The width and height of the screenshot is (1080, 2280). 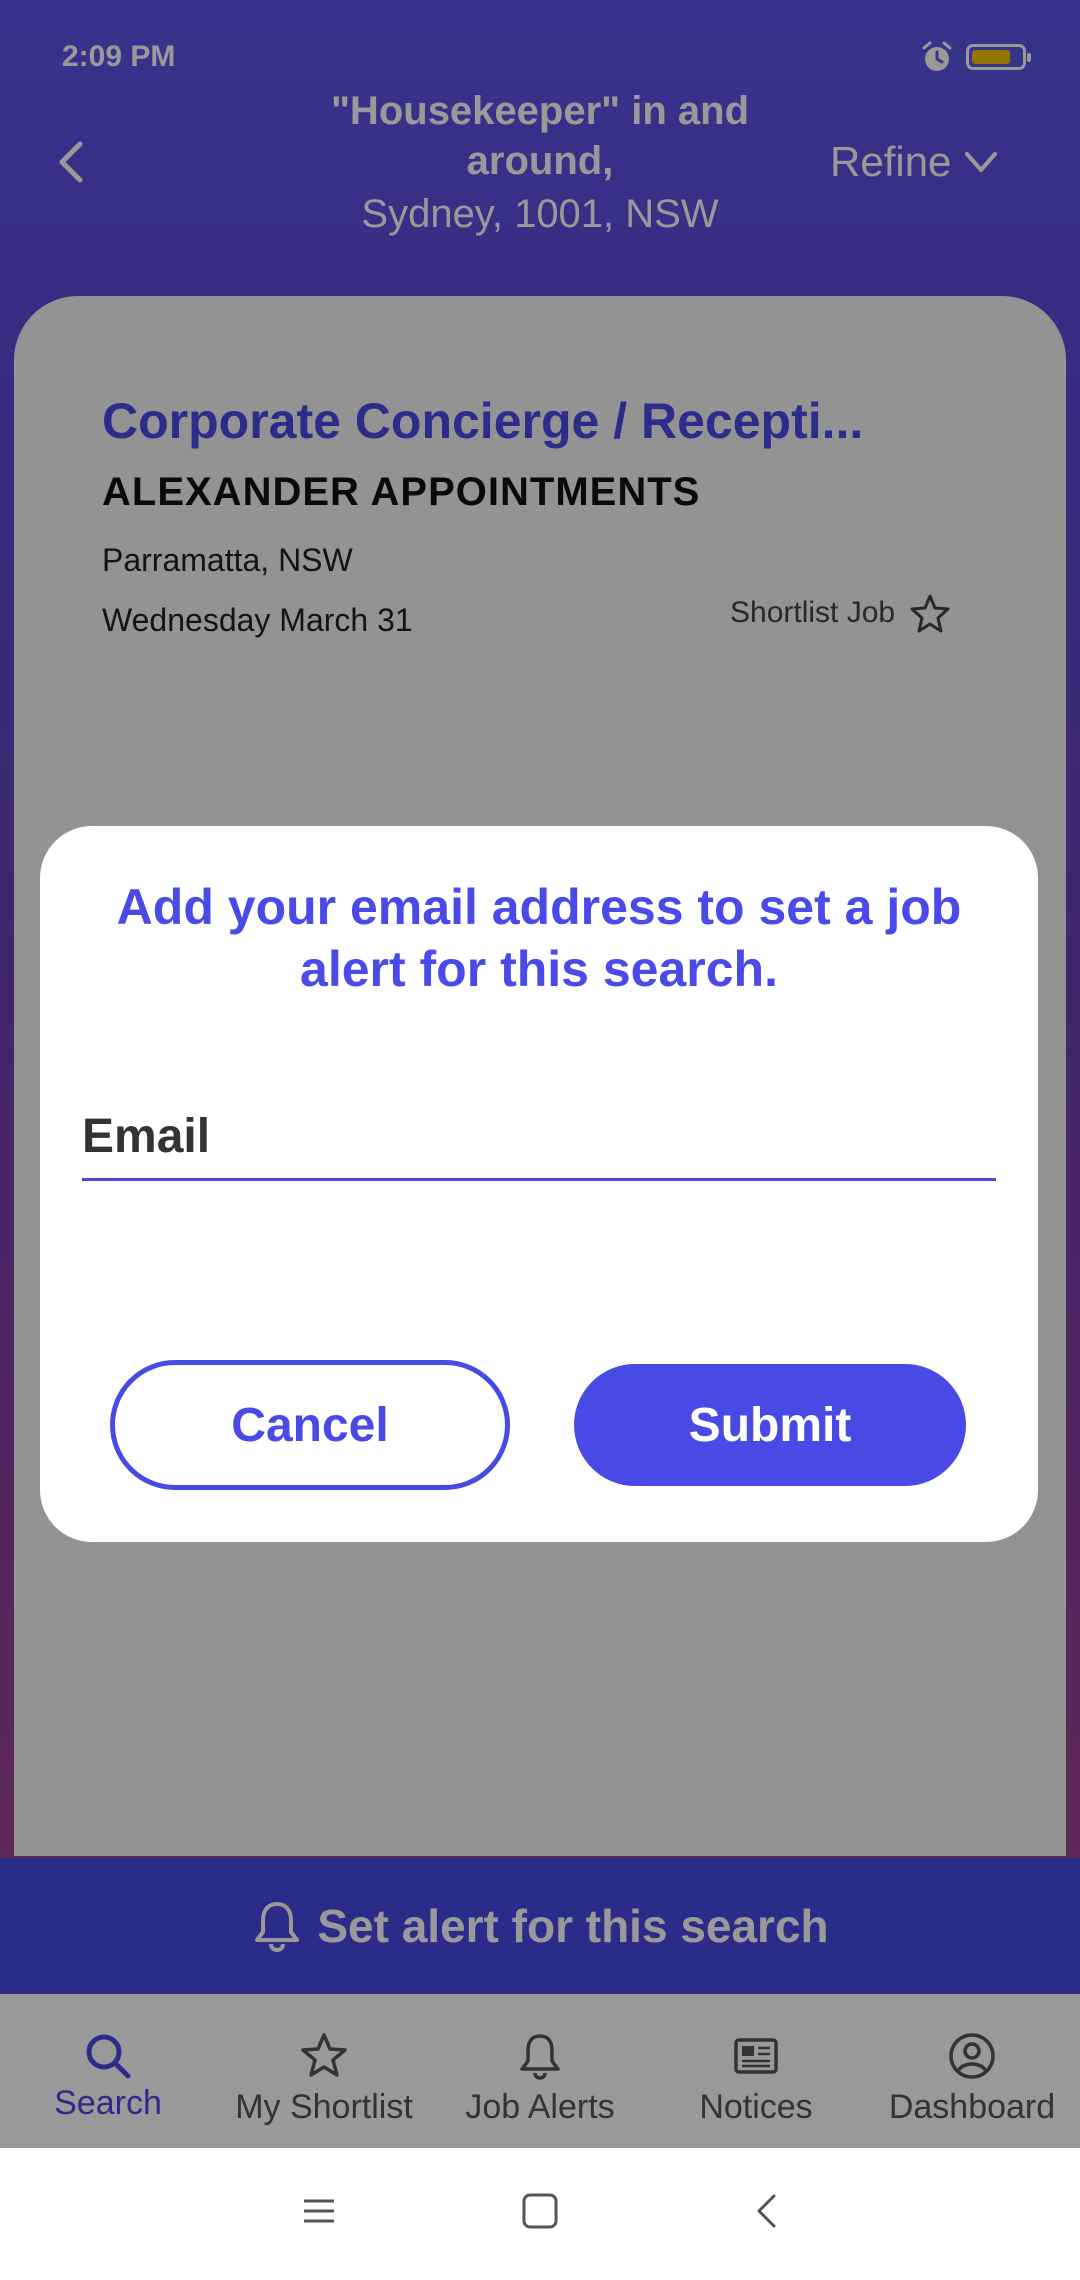 I want to click on android-nav-bar, so click(x=540, y=2214).